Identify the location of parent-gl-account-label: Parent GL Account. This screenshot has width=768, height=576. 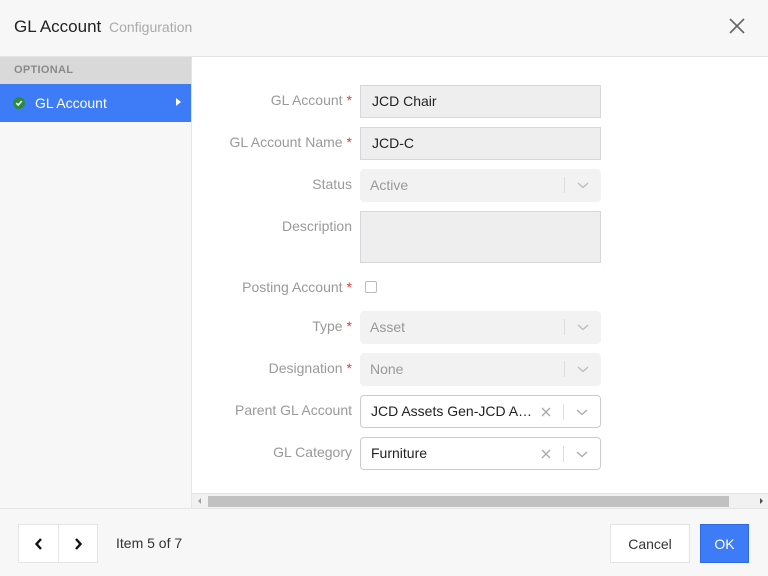
(293, 410).